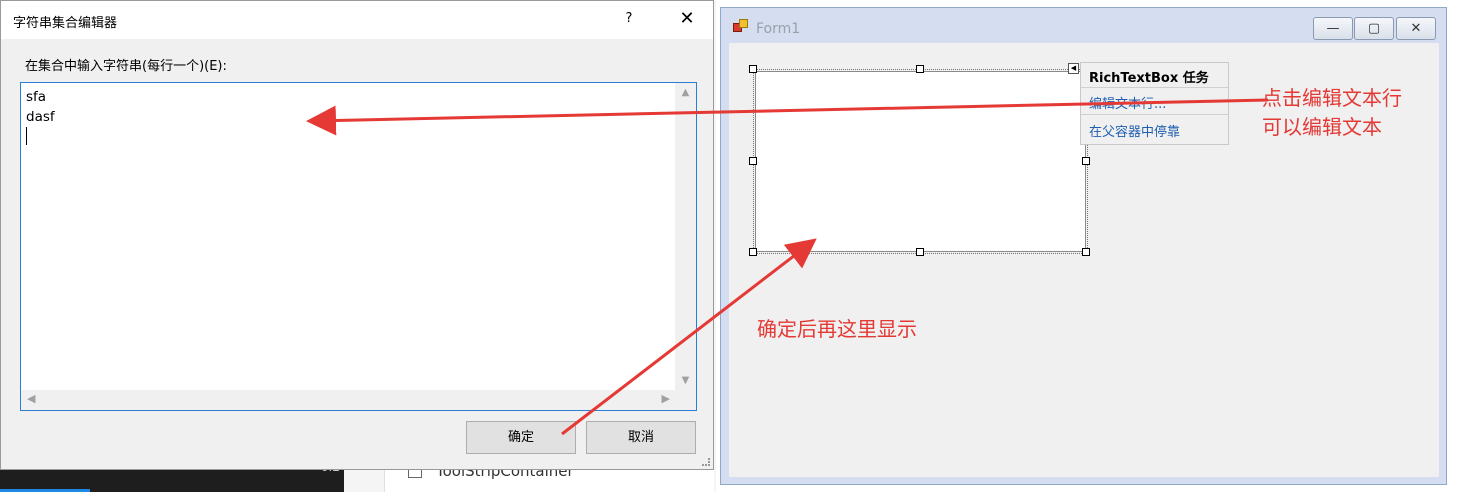 The height and width of the screenshot is (492, 1479). I want to click on form-app-icon, so click(741, 26).